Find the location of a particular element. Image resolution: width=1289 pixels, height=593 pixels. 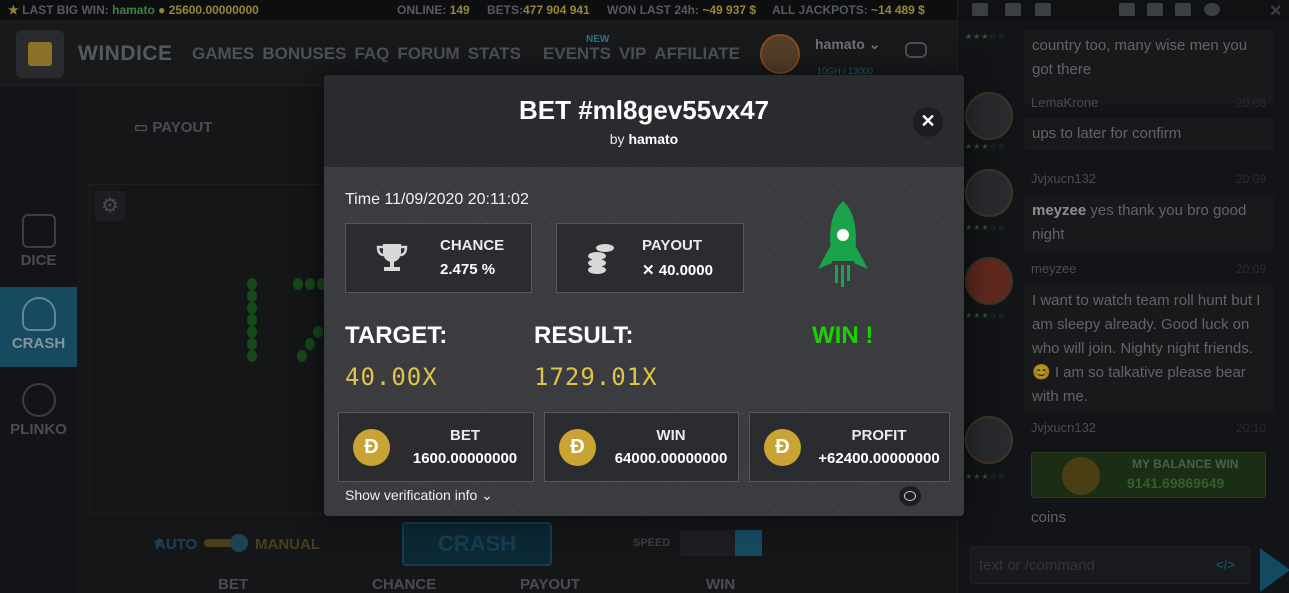

bet-amount-label: BET is located at coordinates (465, 435).